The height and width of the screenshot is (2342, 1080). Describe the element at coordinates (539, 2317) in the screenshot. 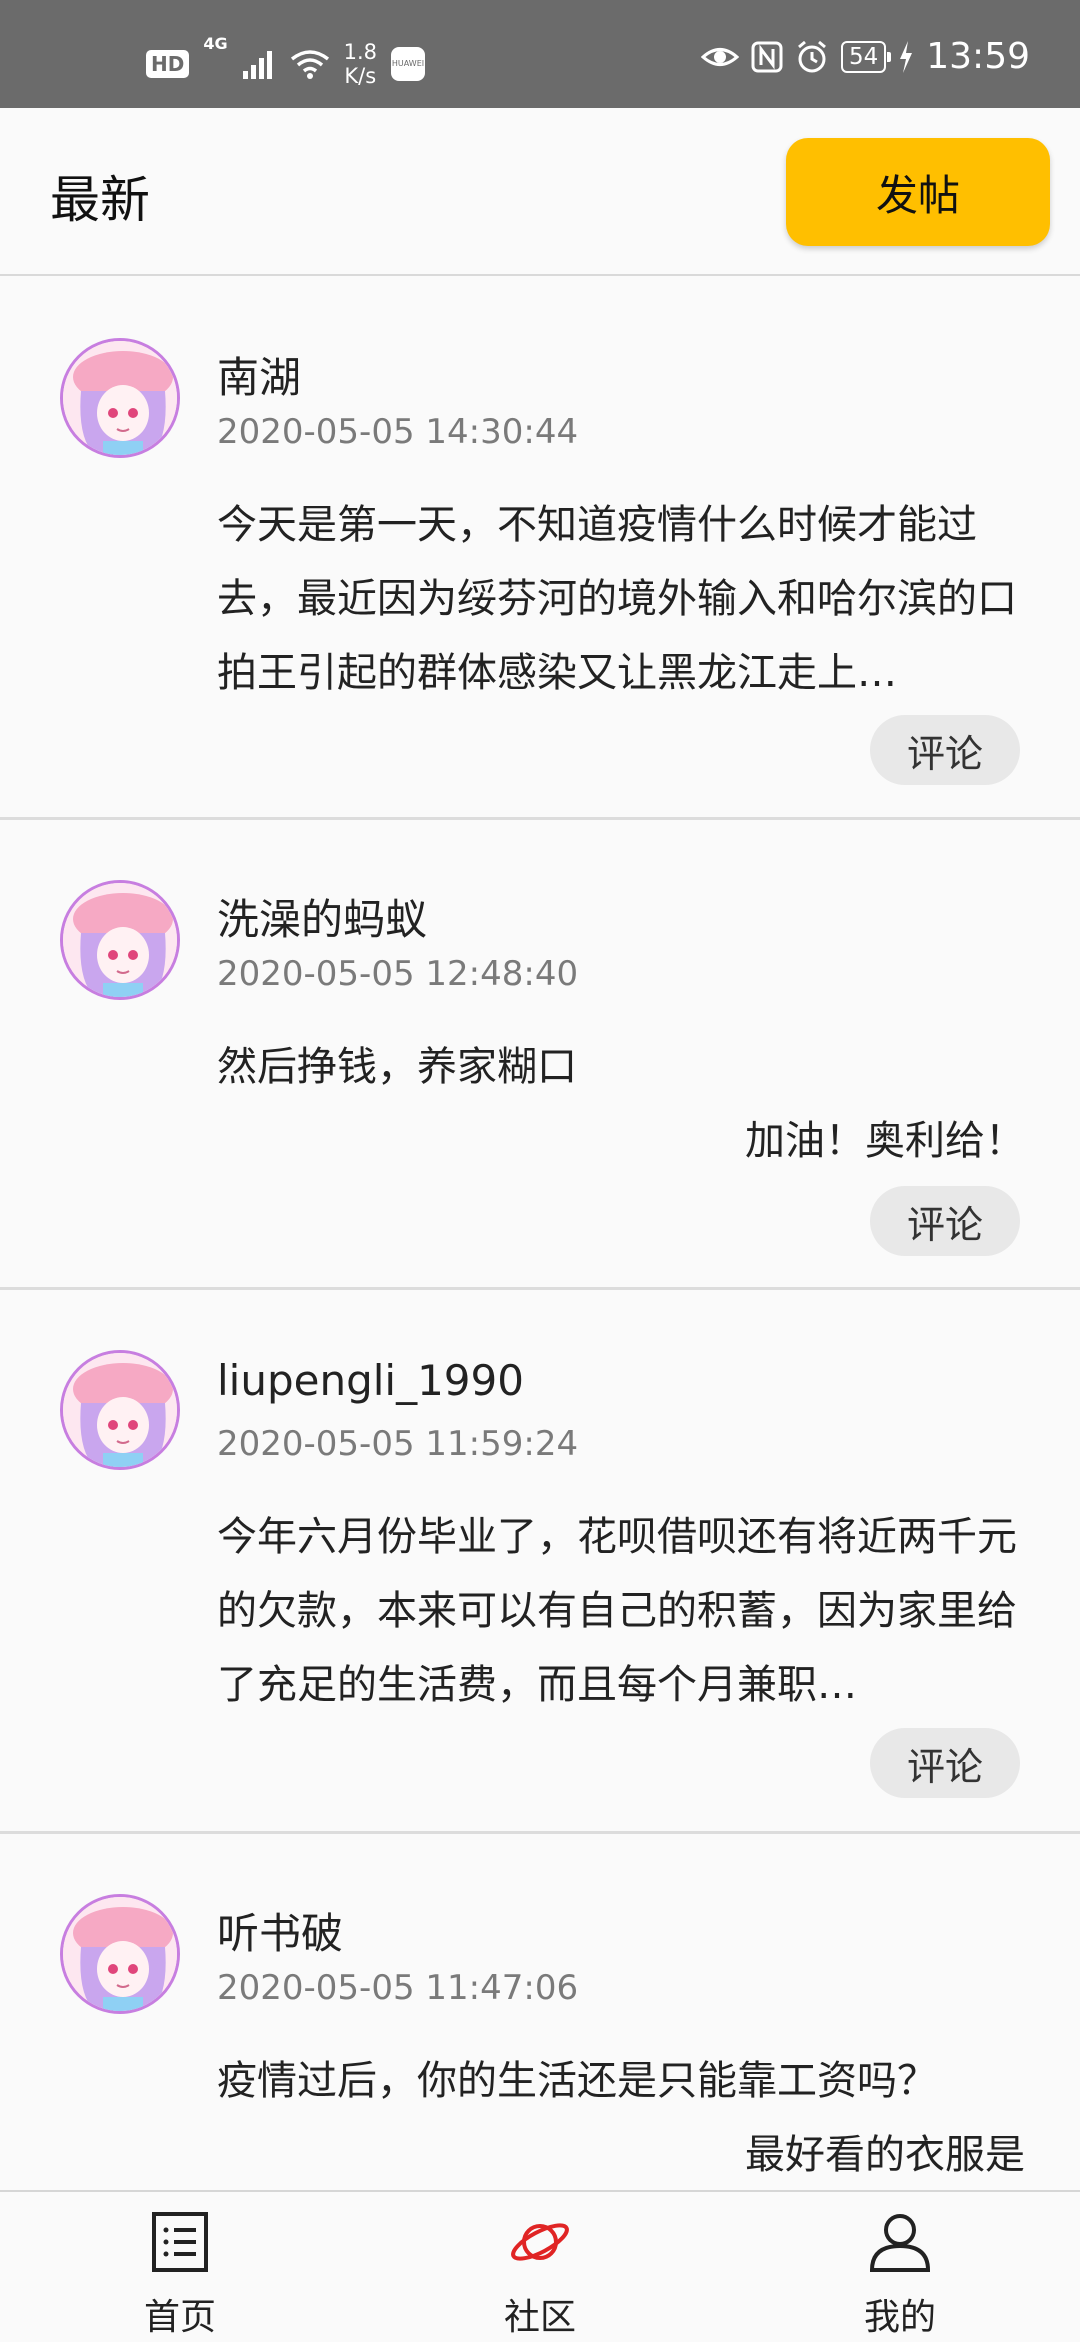

I see `nav-label-community: 社区` at that location.